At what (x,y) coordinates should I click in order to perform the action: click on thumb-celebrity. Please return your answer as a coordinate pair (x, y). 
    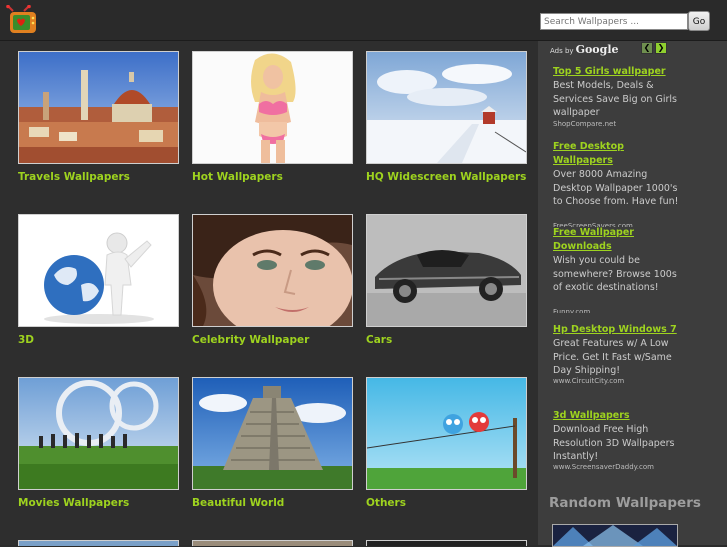
    Looking at the image, I should click on (272, 270).